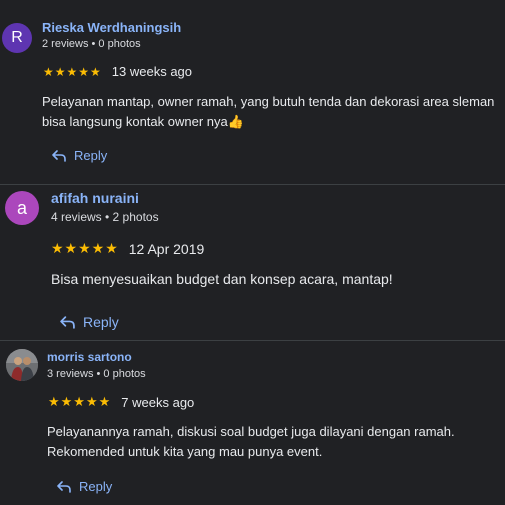 This screenshot has height=505, width=505. Describe the element at coordinates (22, 208) in the screenshot. I see `avatar: a` at that location.